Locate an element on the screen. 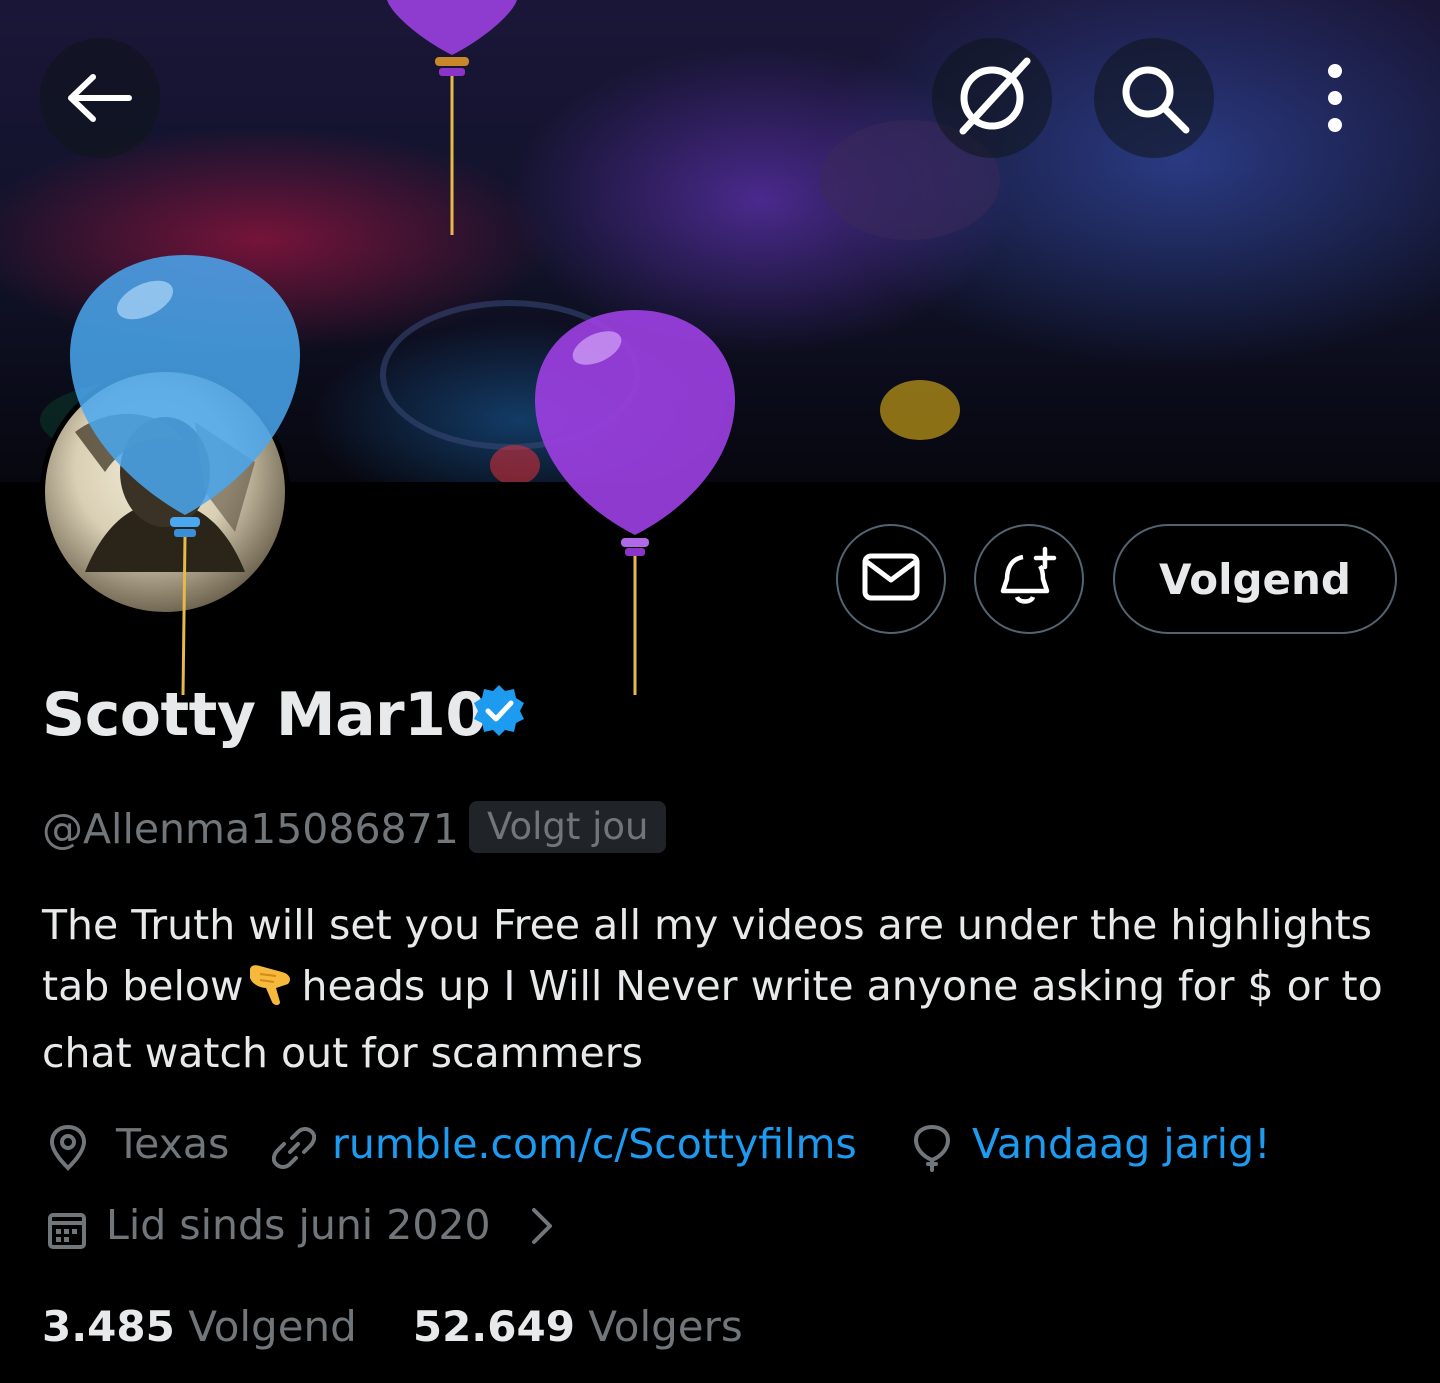  user-handle: @Allenma15086871 is located at coordinates (250, 829).